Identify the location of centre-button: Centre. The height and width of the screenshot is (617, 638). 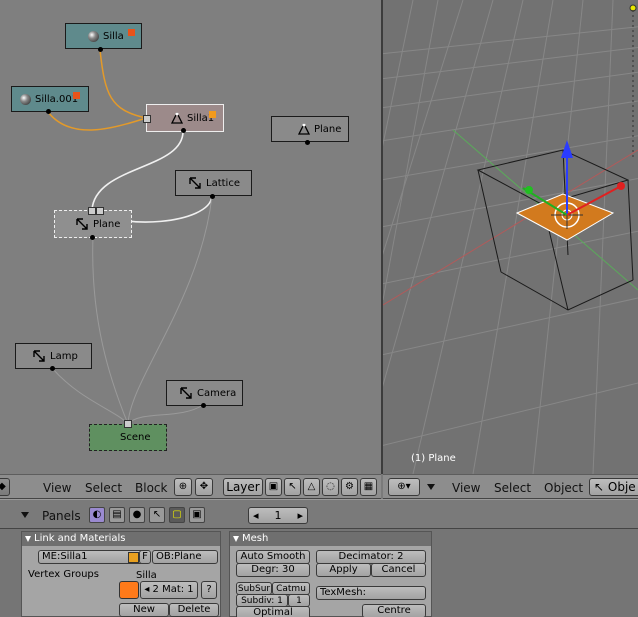
(394, 610).